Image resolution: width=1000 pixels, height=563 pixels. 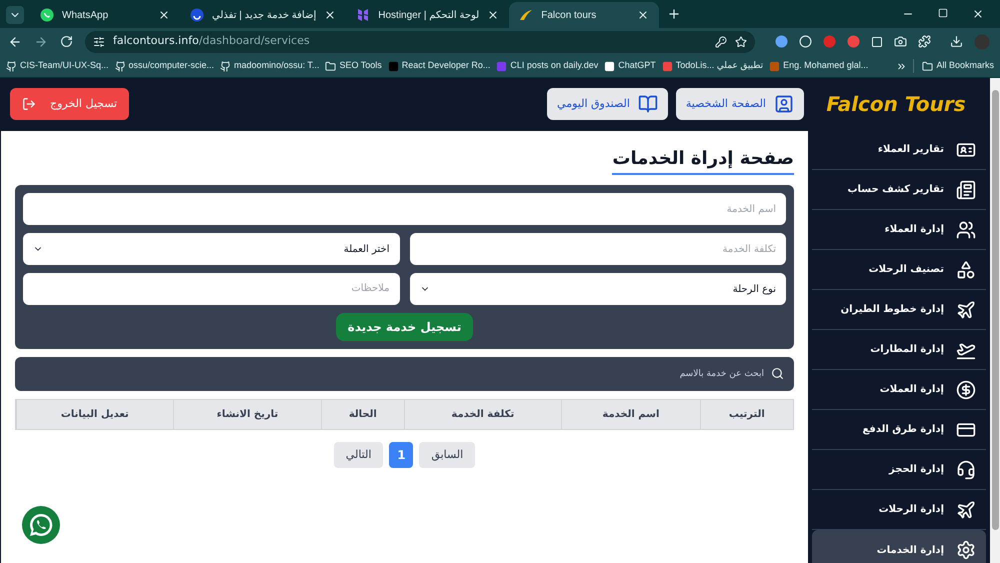 I want to click on column-header: تكلفة الخدمة, so click(x=483, y=414).